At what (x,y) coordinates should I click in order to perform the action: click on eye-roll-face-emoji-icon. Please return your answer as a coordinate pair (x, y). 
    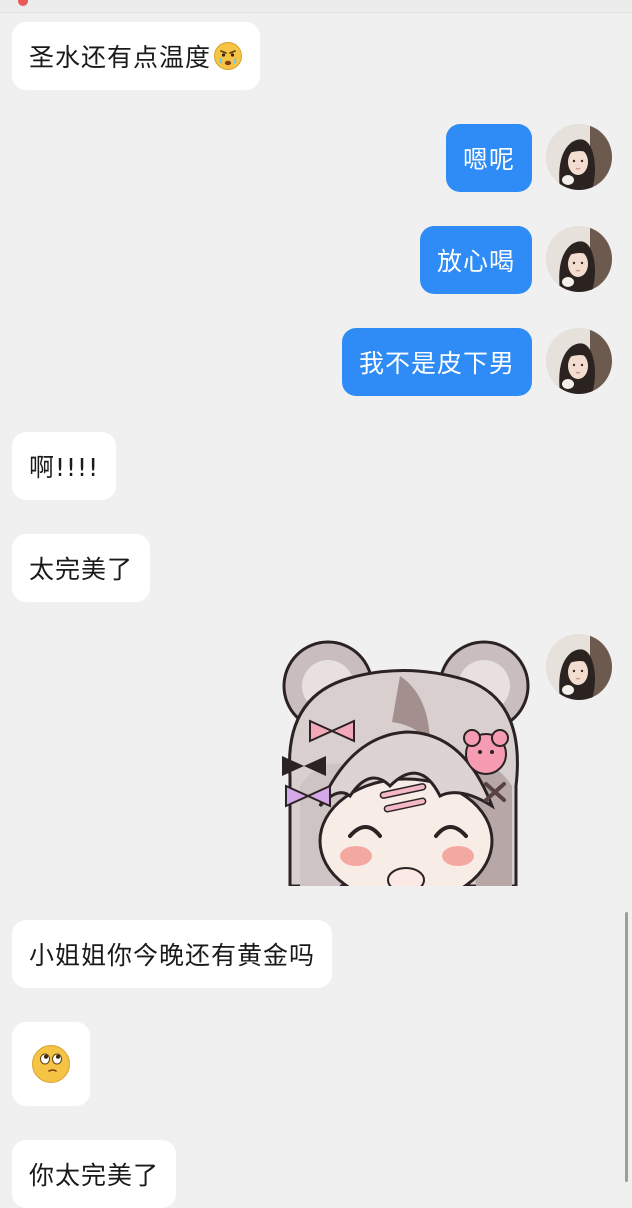
    Looking at the image, I should click on (51, 1064).